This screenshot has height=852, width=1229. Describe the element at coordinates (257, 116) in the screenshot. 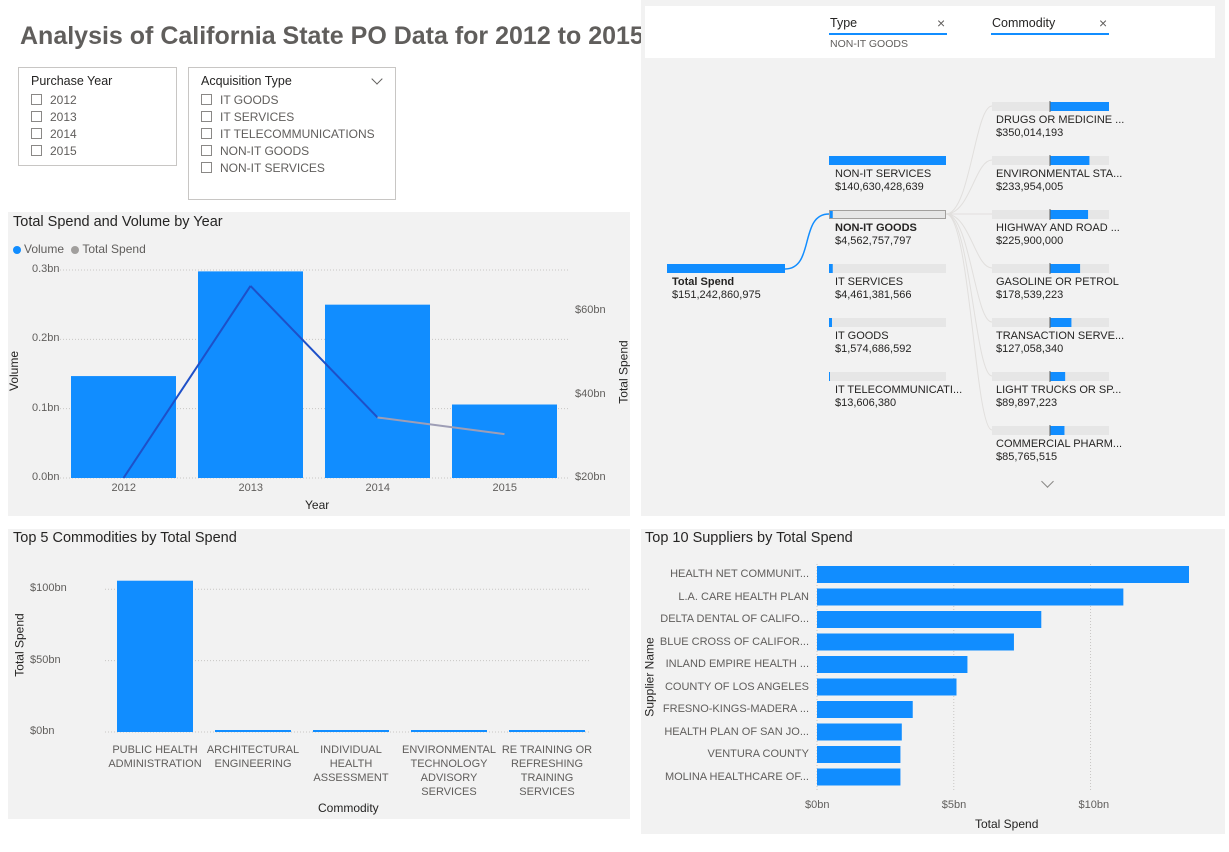

I see `acquisition-type-option-label: IT SERVICES` at that location.